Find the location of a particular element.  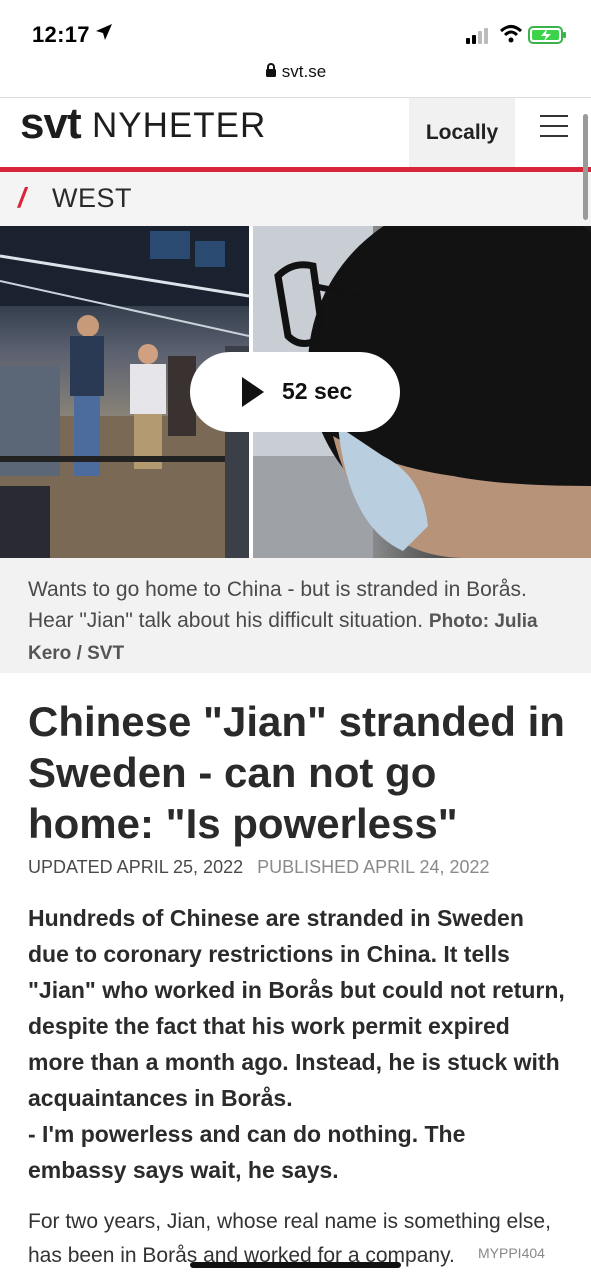

watermark: MYPPI404 is located at coordinates (511, 1253).